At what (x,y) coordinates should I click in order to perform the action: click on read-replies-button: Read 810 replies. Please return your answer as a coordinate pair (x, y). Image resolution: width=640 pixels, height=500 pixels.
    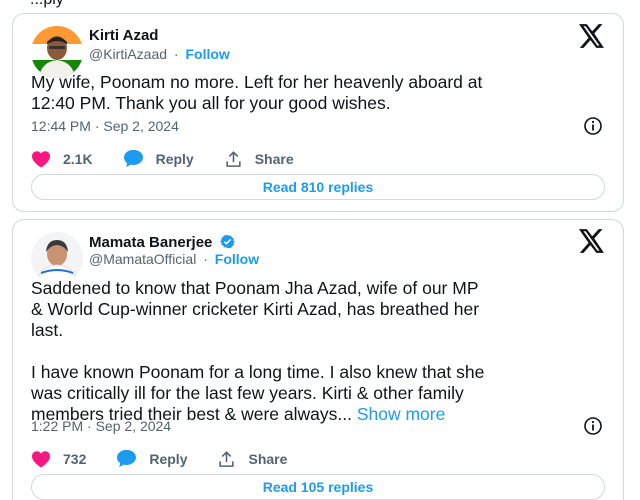
    Looking at the image, I should click on (318, 187).